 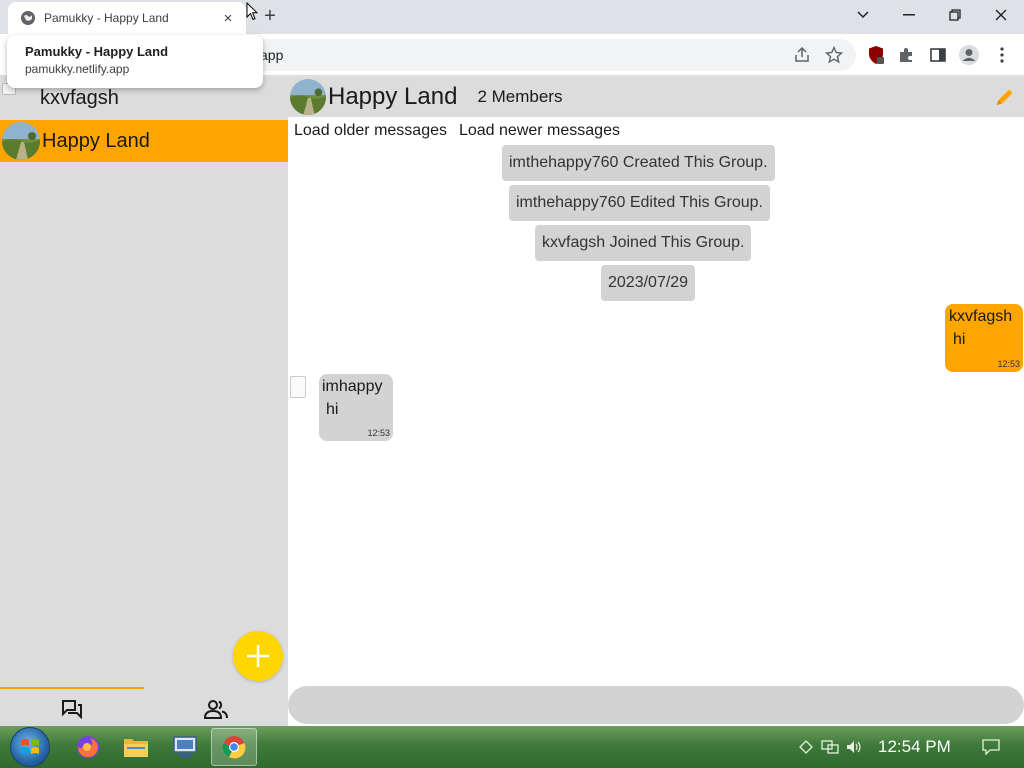 What do you see at coordinates (854, 747) in the screenshot?
I see `tray-volume-icon` at bounding box center [854, 747].